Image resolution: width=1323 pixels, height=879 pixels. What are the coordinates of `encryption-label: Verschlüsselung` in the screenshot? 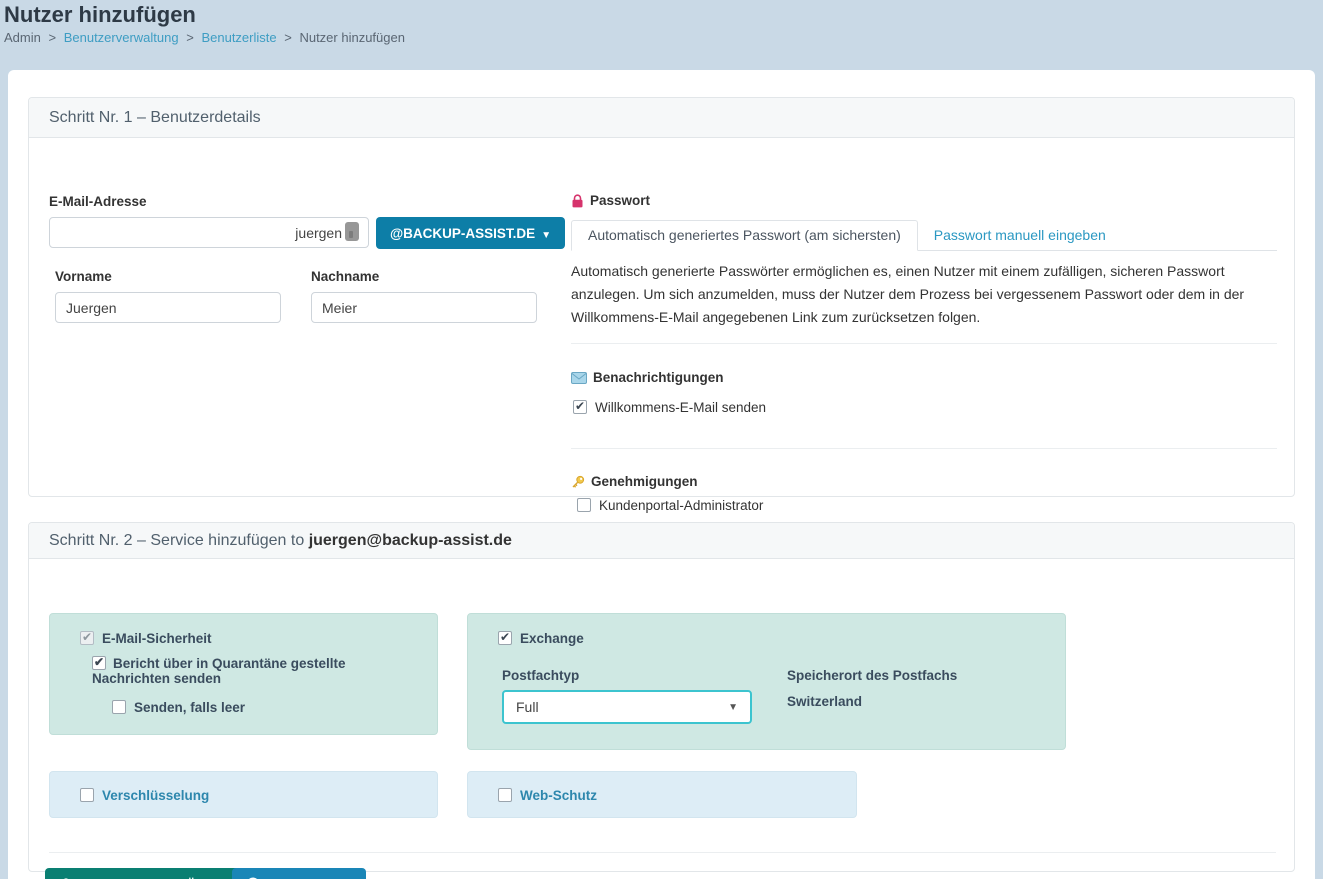 It's located at (156, 795).